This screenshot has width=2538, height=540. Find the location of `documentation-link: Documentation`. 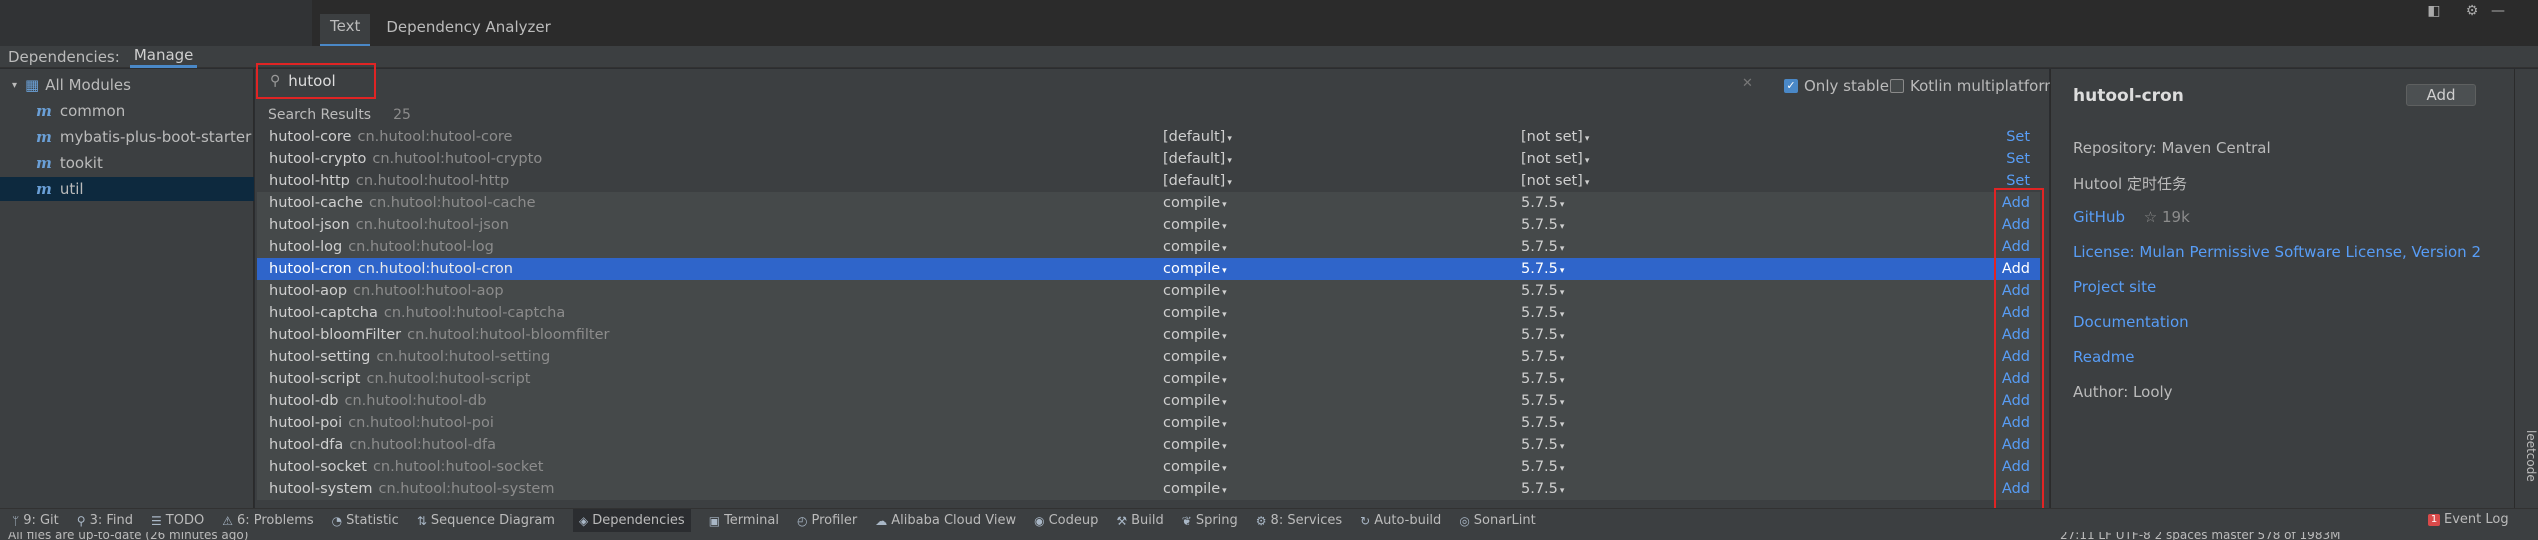

documentation-link: Documentation is located at coordinates (2131, 322).